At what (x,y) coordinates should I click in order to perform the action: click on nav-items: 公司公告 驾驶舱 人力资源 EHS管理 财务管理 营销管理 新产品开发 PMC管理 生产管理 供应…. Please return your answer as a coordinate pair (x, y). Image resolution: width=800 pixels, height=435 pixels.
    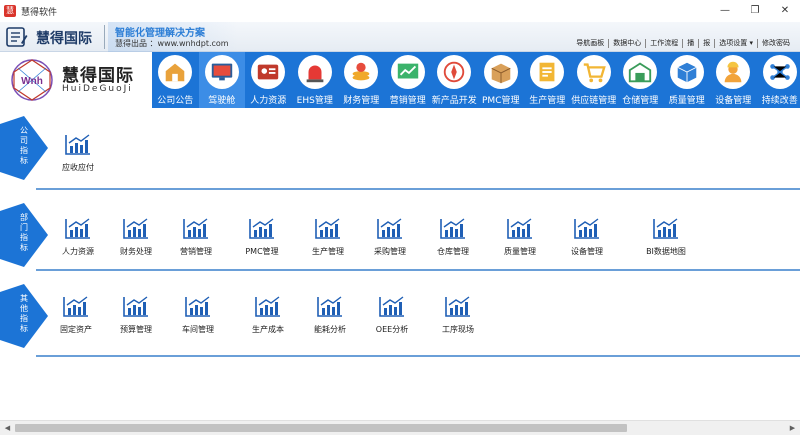
    Looking at the image, I should click on (476, 80).